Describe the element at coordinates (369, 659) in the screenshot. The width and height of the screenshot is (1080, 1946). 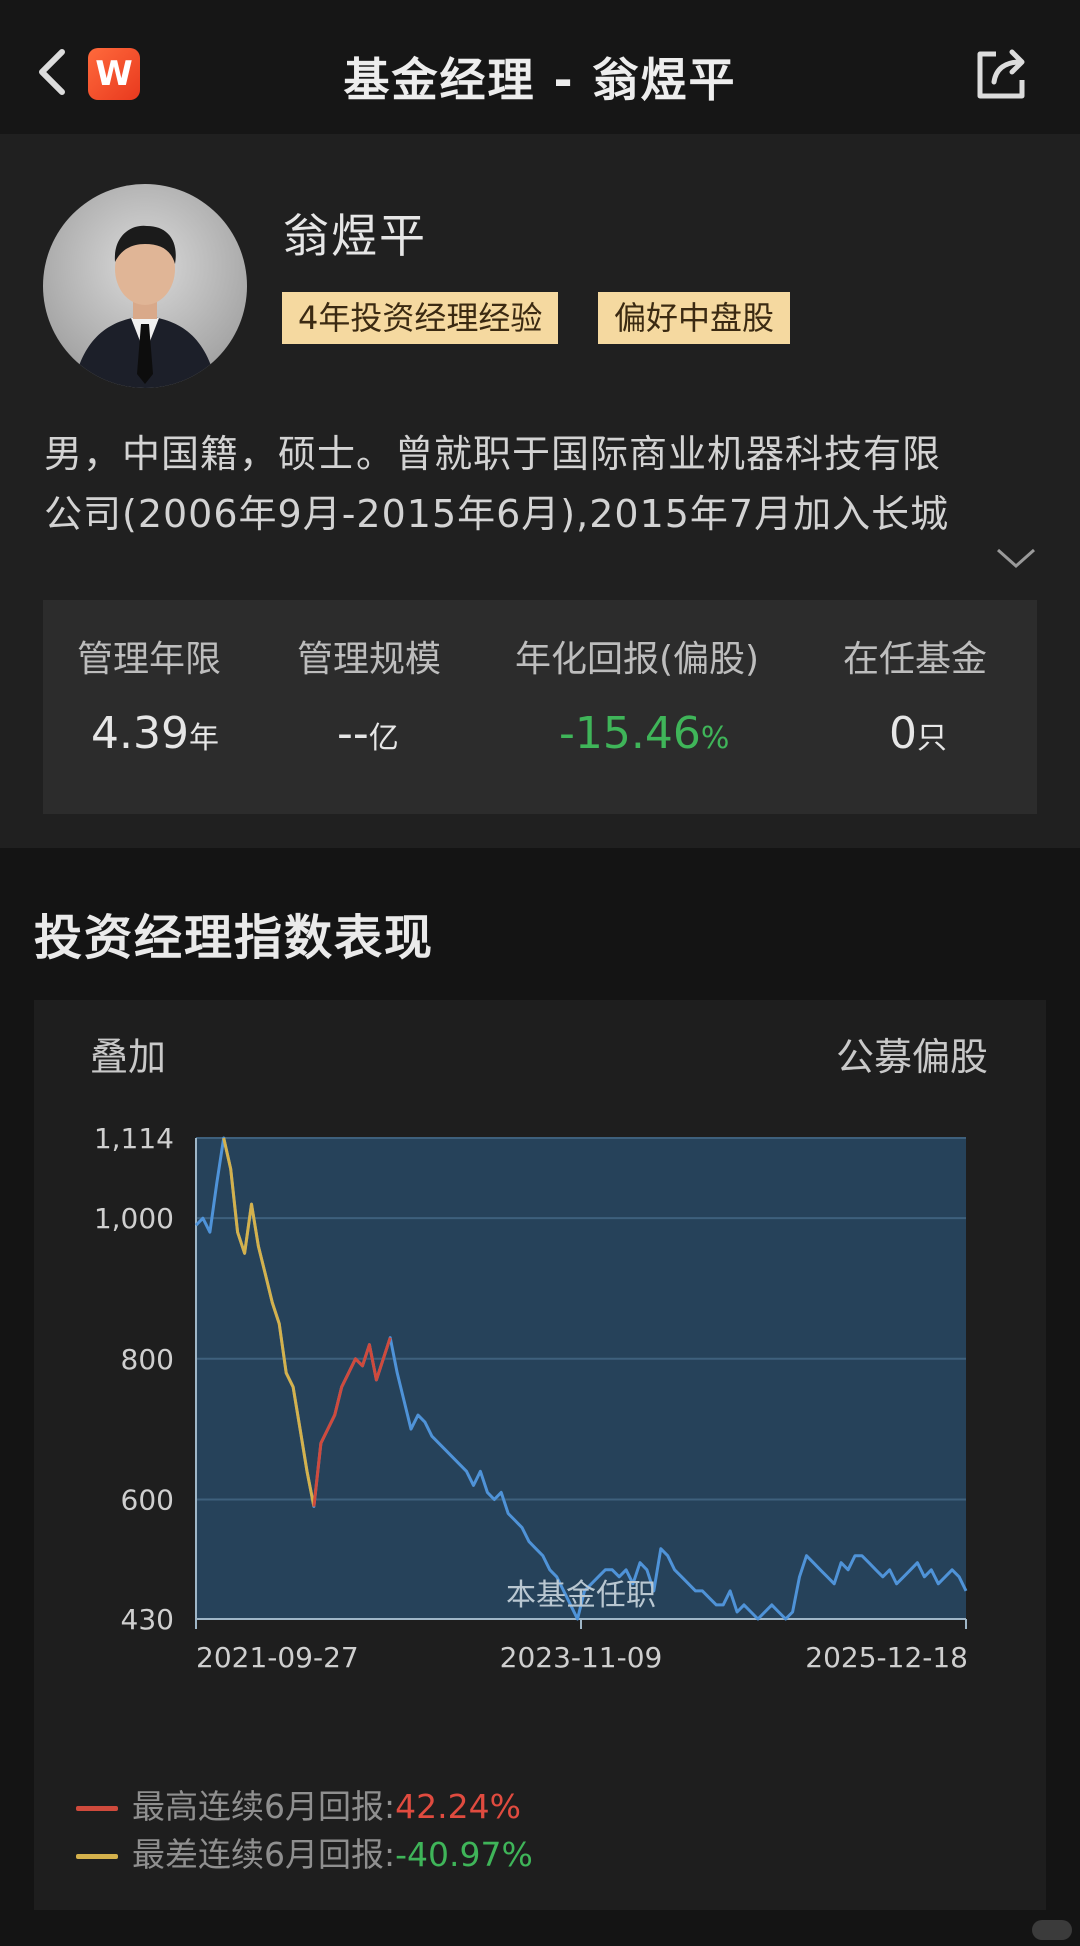
I see `stat-label: 管理规模` at that location.